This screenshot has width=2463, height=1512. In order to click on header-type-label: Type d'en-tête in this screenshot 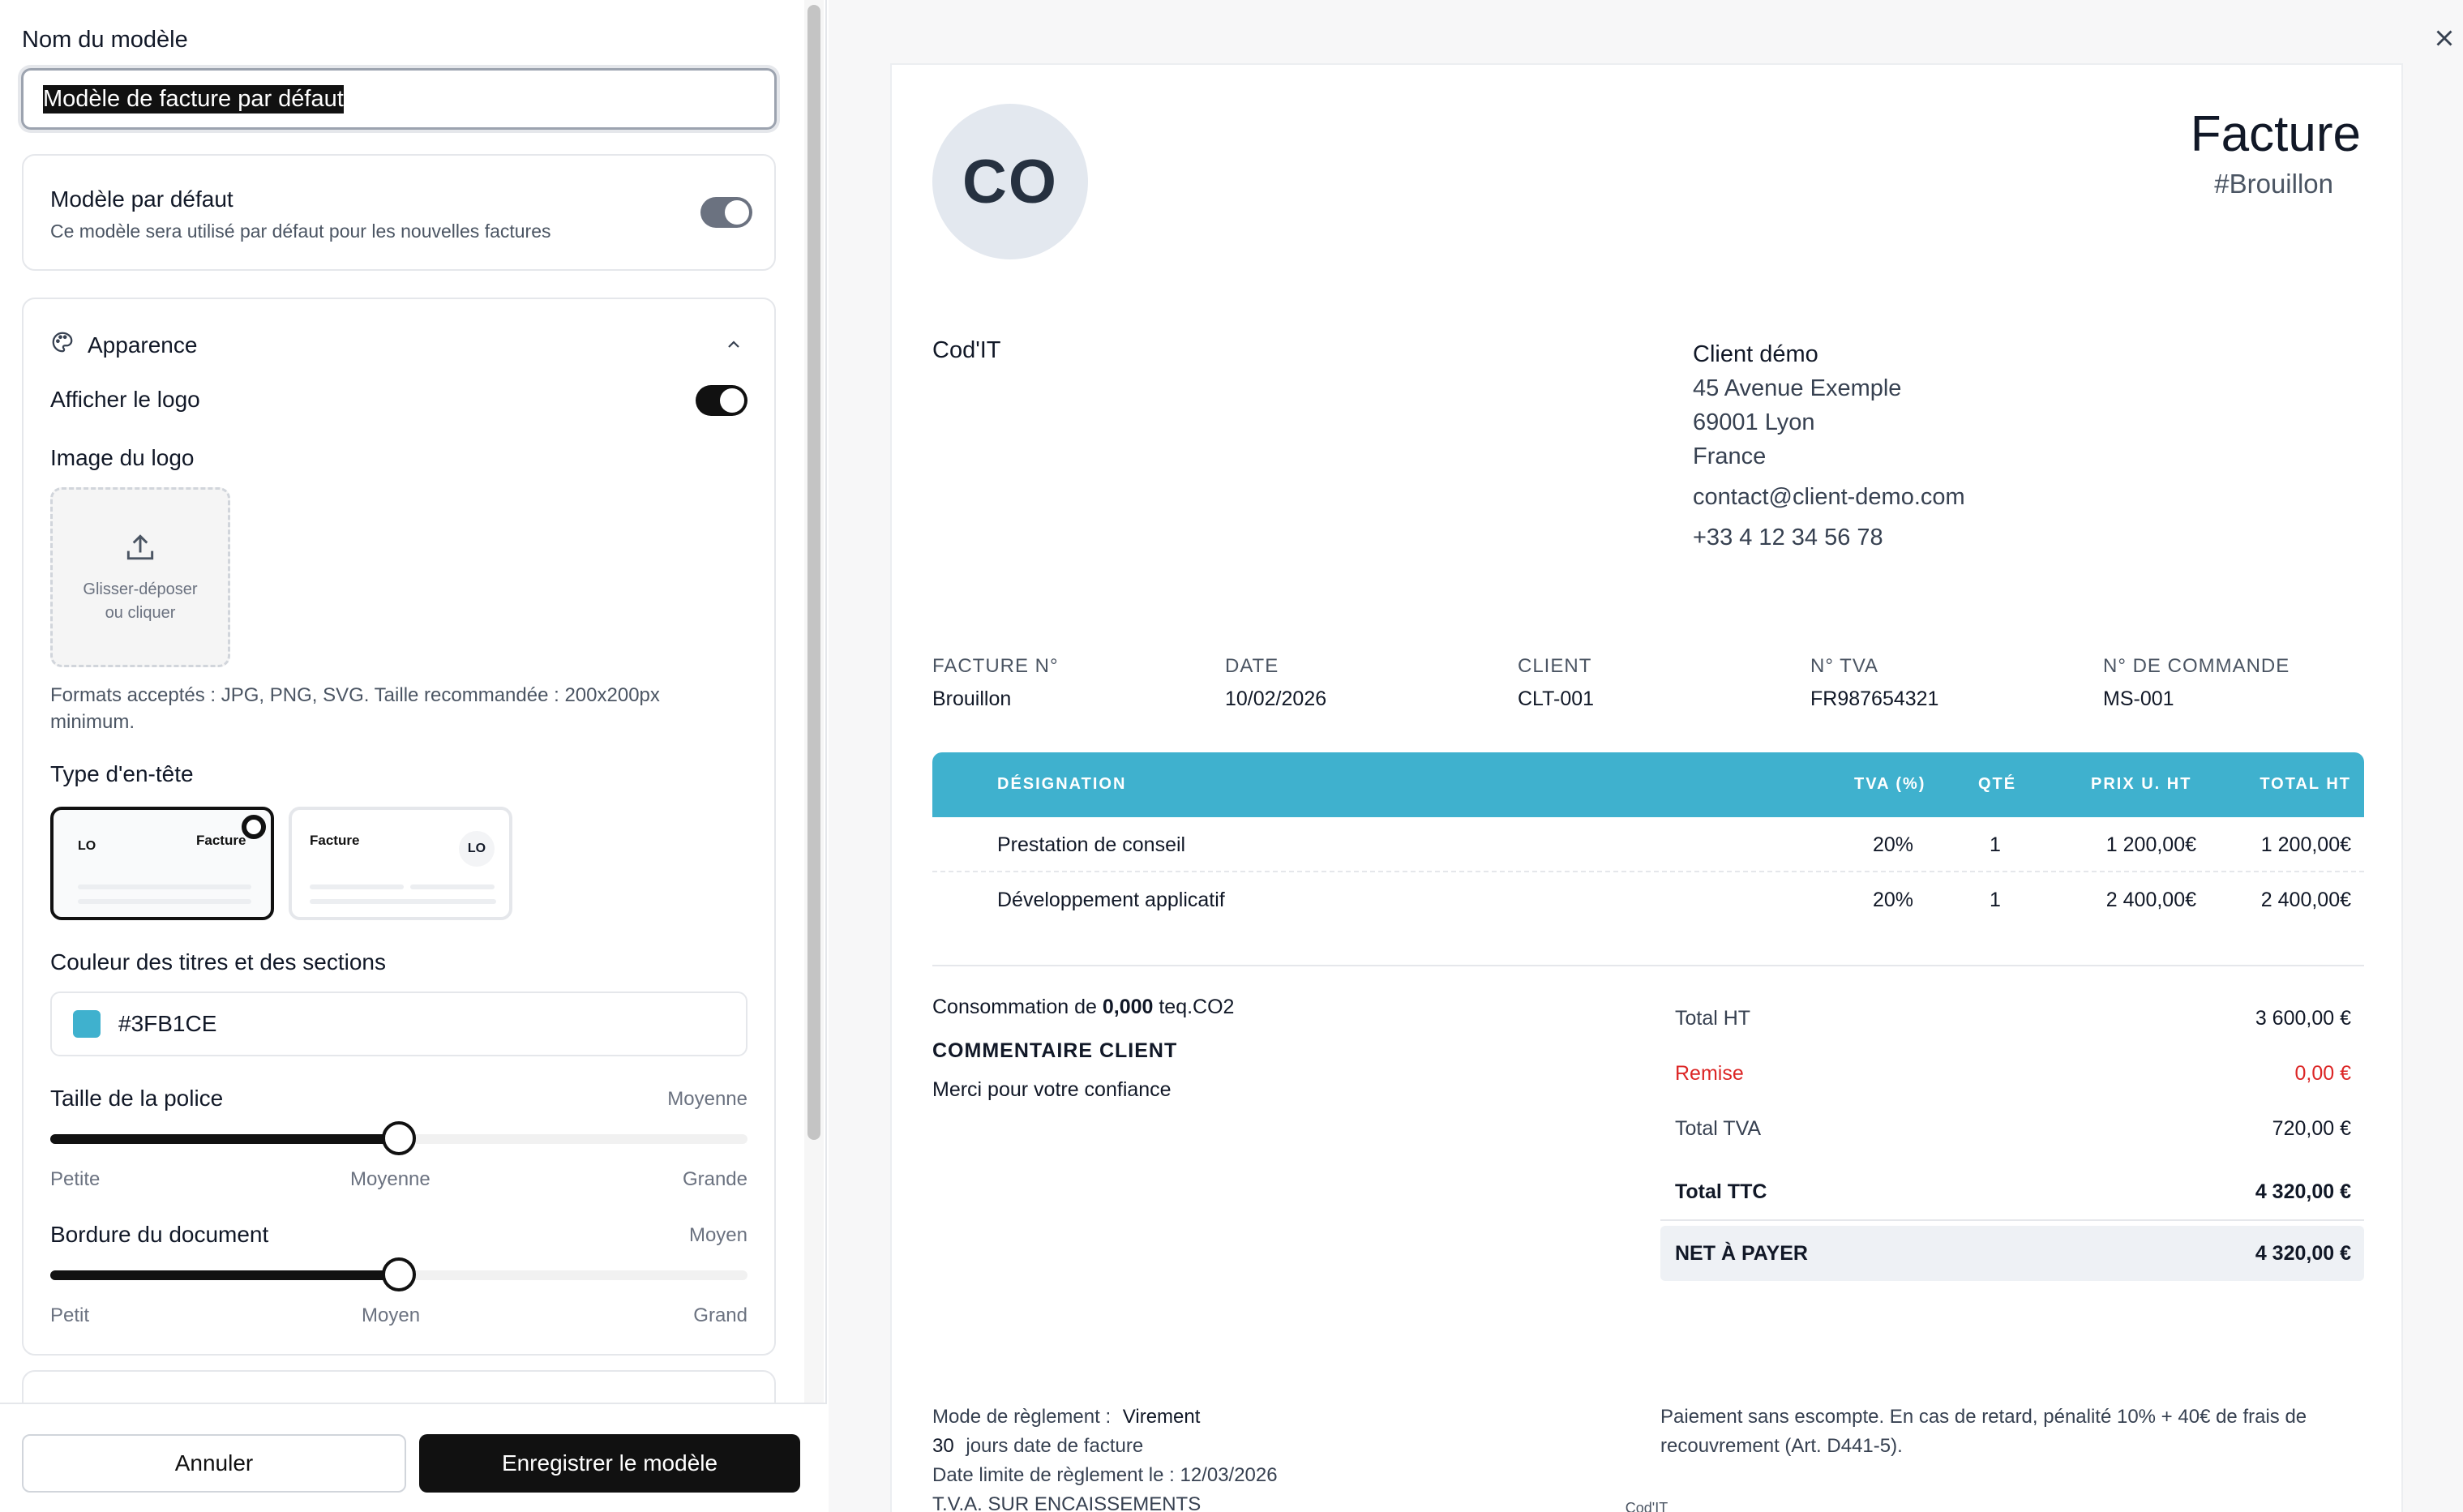, I will do `click(122, 773)`.